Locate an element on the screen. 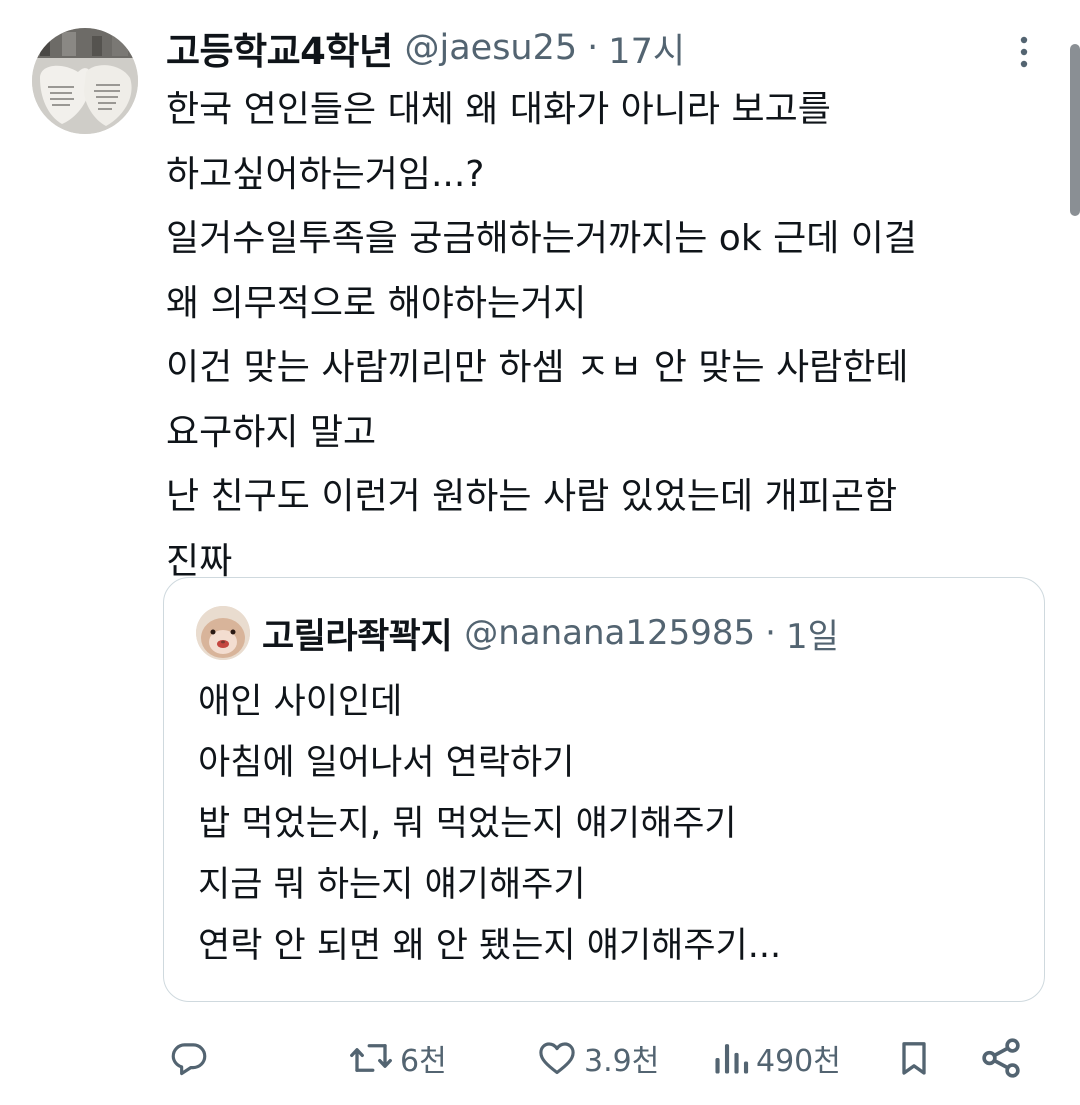 This screenshot has height=1105, width=1080. reply-button is located at coordinates (189, 1058).